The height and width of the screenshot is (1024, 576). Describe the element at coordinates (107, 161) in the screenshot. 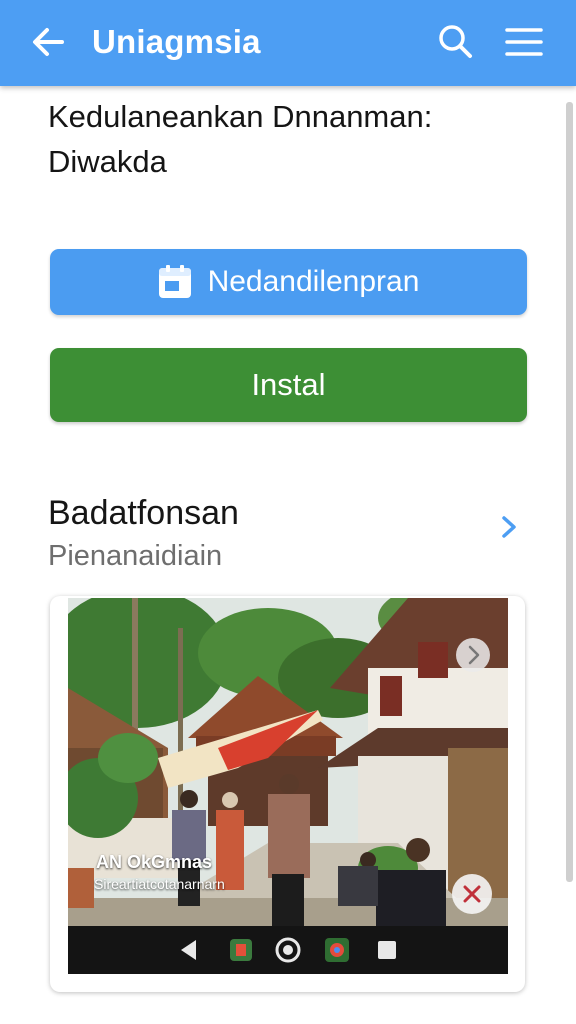

I see `headline-line-2: Diwakda` at that location.